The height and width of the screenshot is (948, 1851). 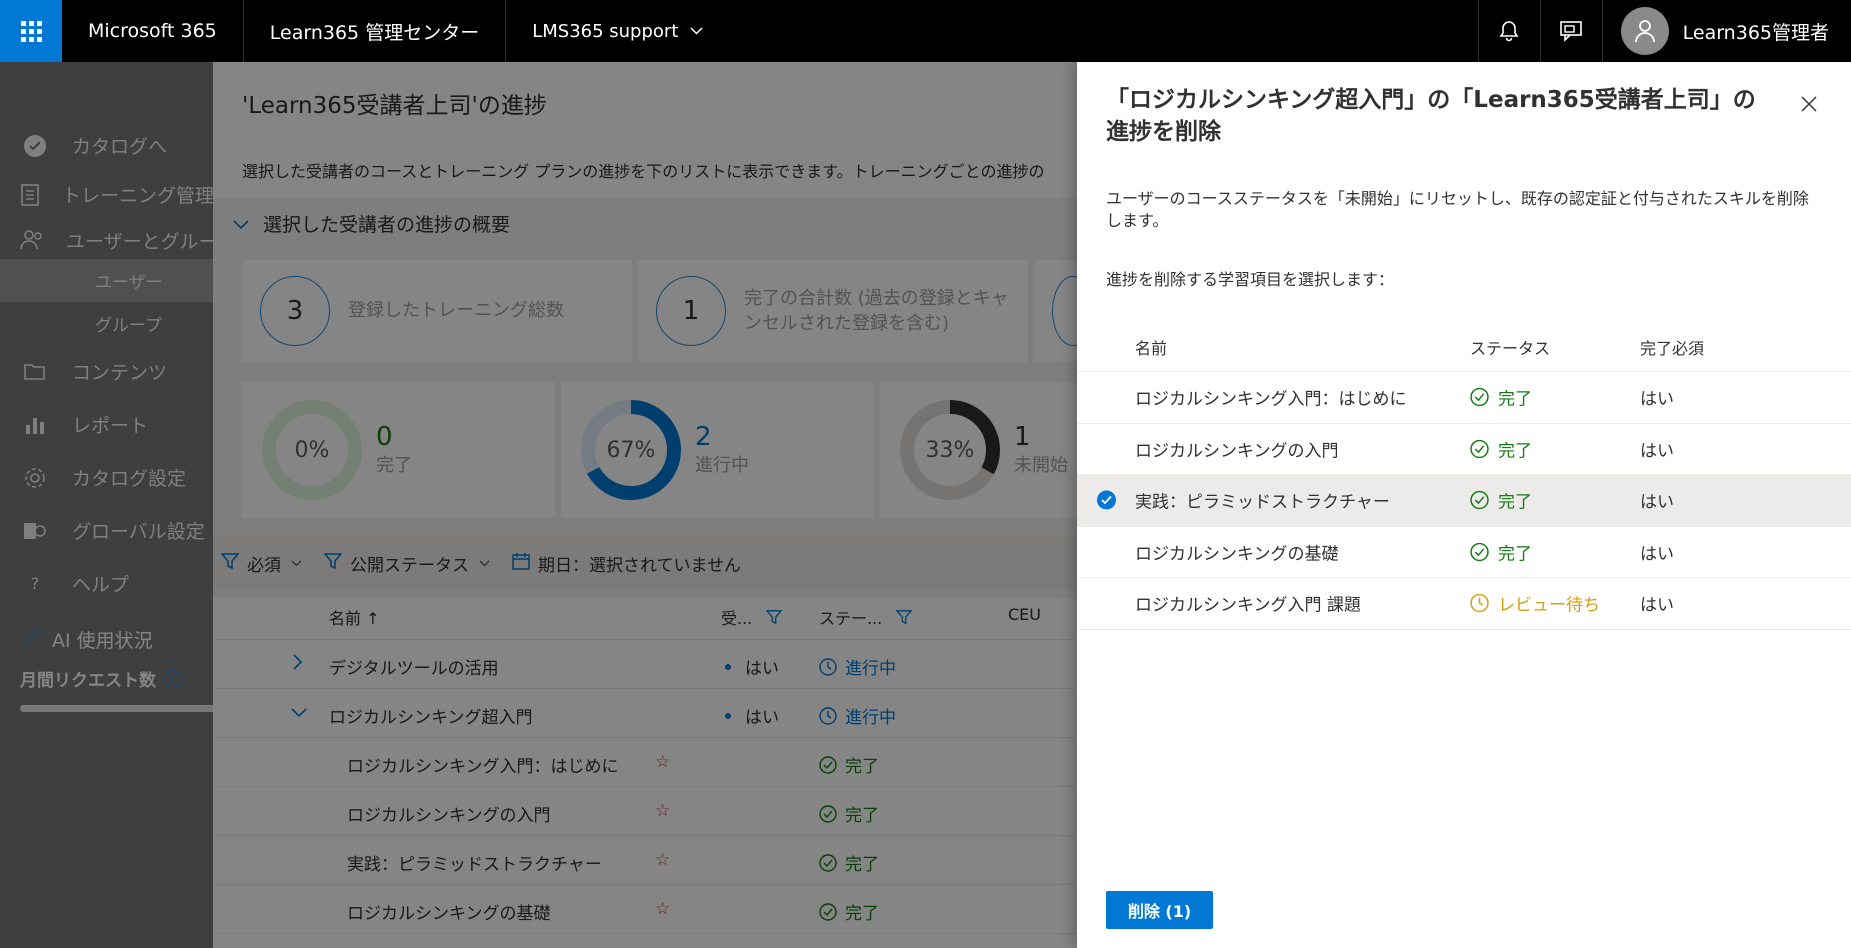 I want to click on column-name: 名前, so click(x=1151, y=348).